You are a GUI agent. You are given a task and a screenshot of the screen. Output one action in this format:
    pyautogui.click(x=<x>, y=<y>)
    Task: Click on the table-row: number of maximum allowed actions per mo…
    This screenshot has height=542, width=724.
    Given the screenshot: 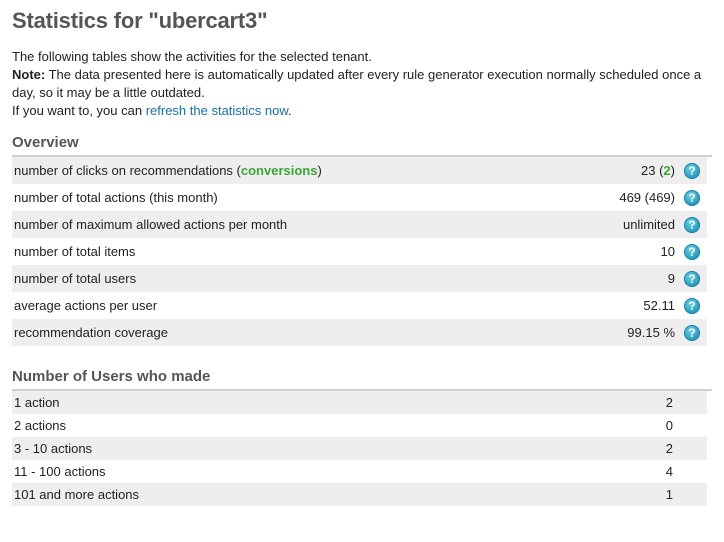 What is the action you would take?
    pyautogui.click(x=359, y=224)
    